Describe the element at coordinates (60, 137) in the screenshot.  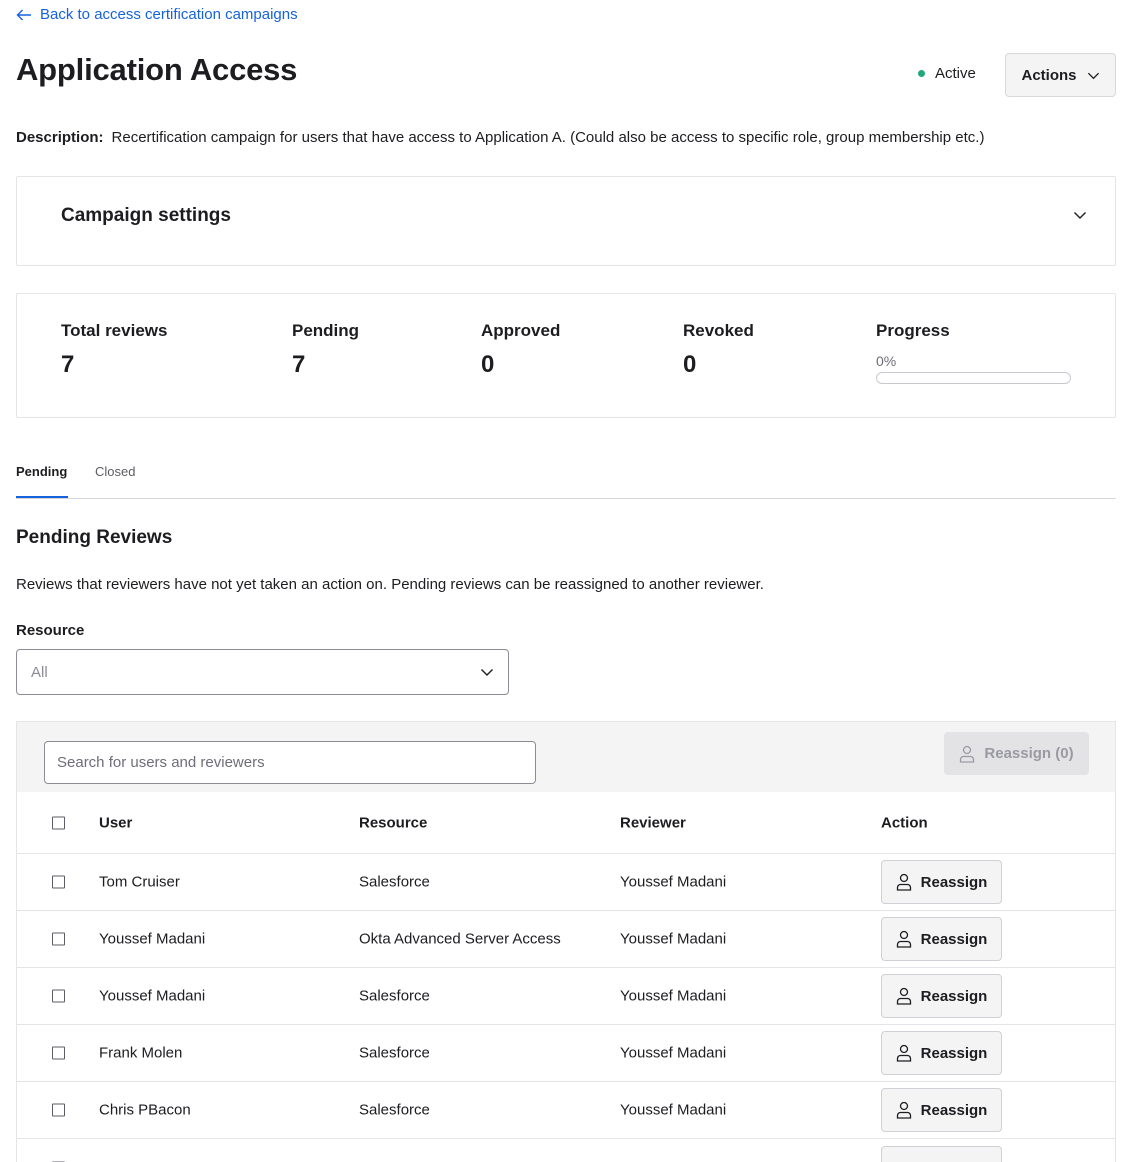
I see `description-label: Description:` at that location.